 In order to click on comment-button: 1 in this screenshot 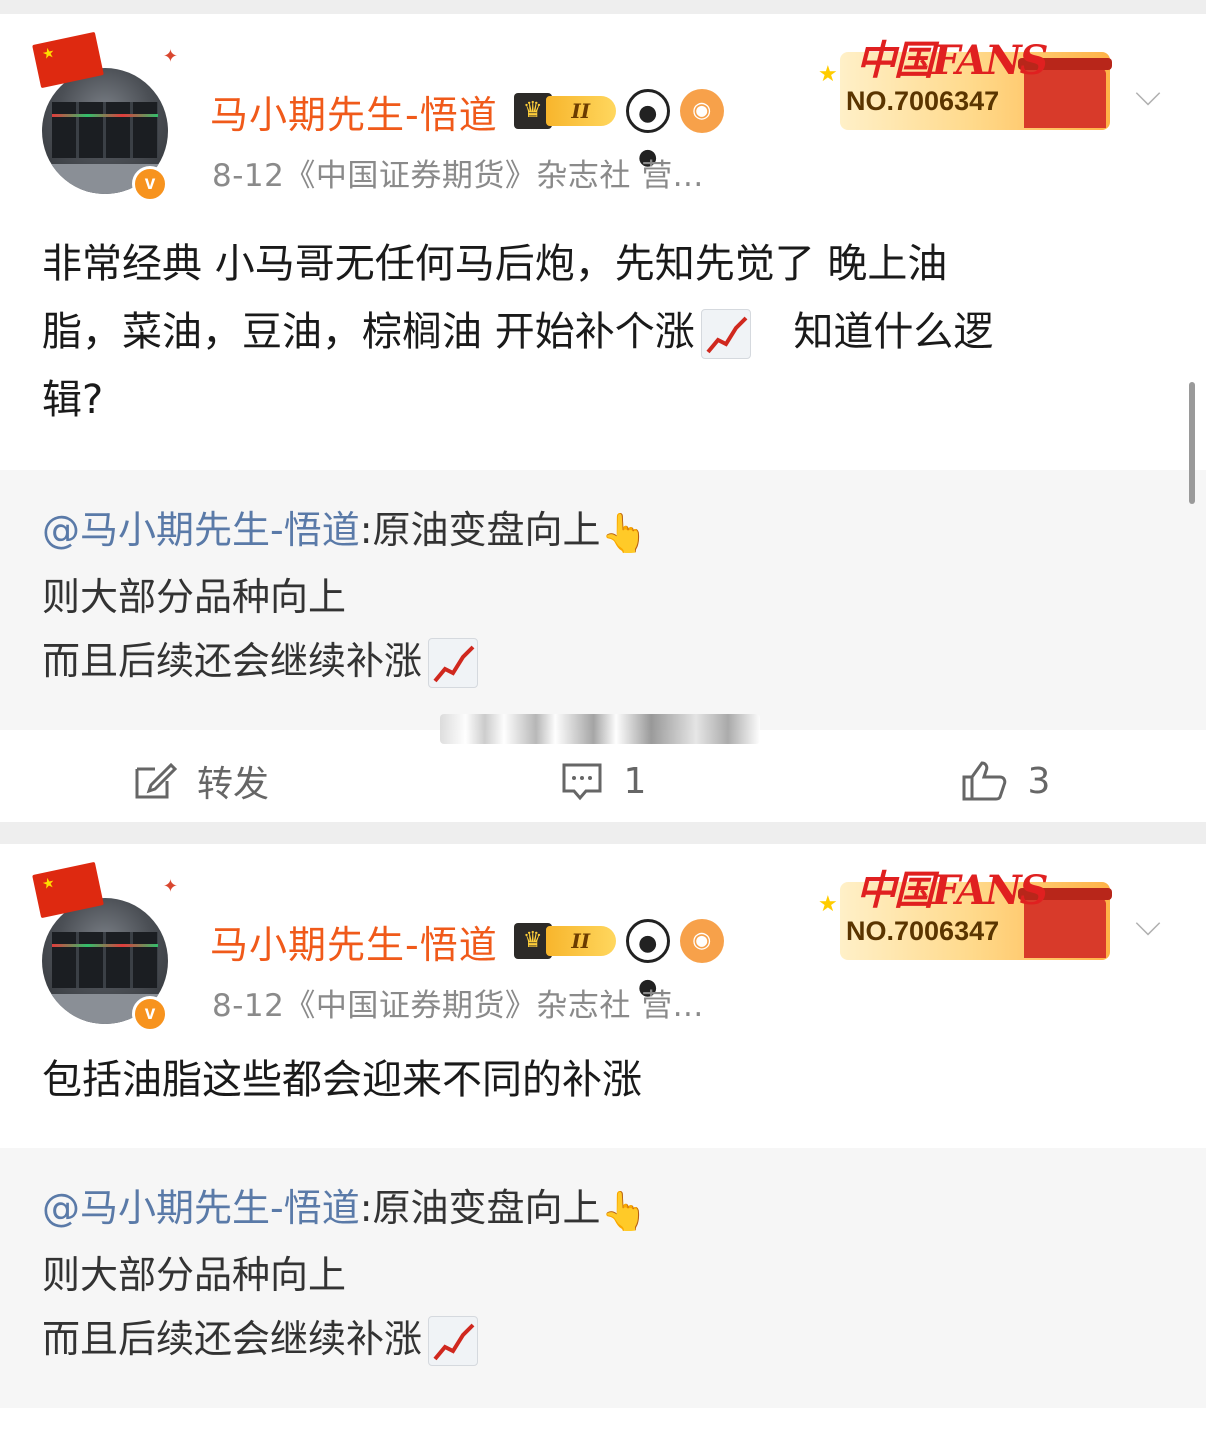, I will do `click(603, 781)`.